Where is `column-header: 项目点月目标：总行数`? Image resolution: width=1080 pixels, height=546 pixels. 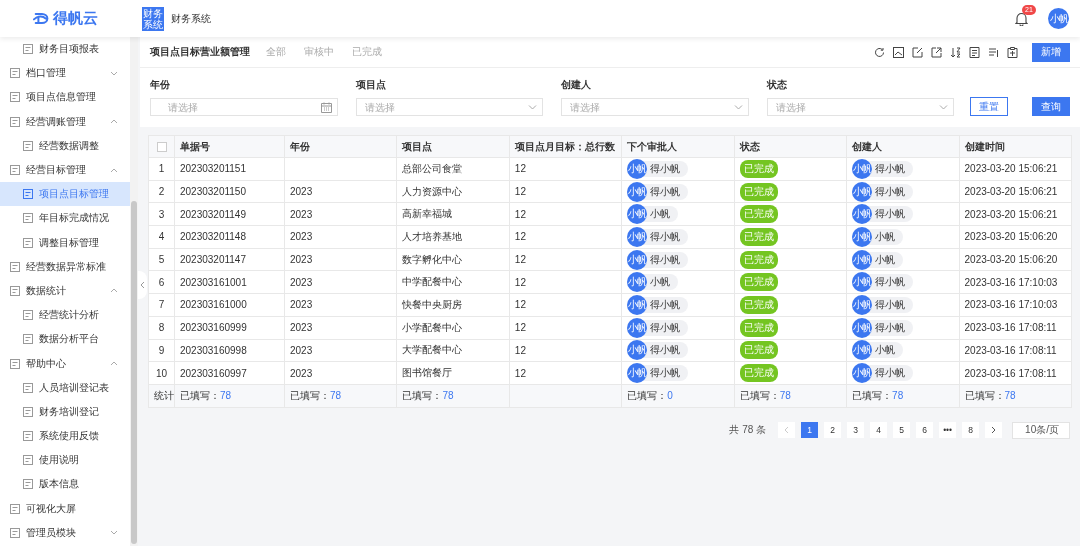 column-header: 项目点月目标：总行数 is located at coordinates (565, 146).